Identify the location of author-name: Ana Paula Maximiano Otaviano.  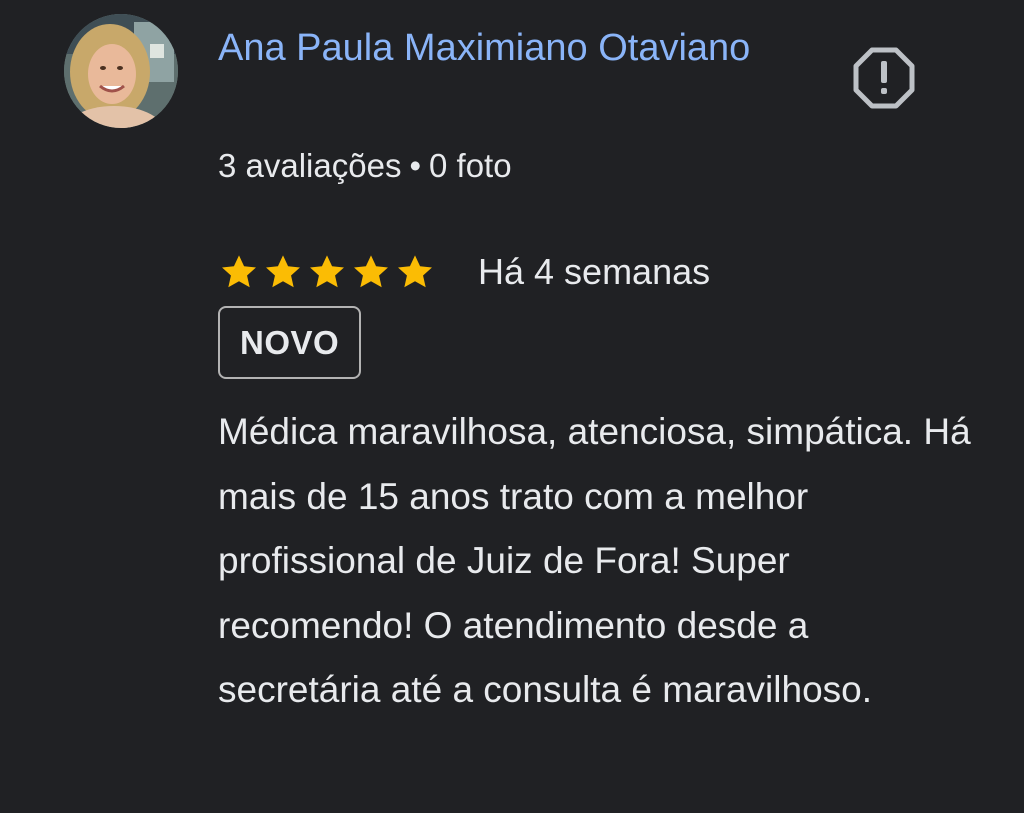
(498, 48).